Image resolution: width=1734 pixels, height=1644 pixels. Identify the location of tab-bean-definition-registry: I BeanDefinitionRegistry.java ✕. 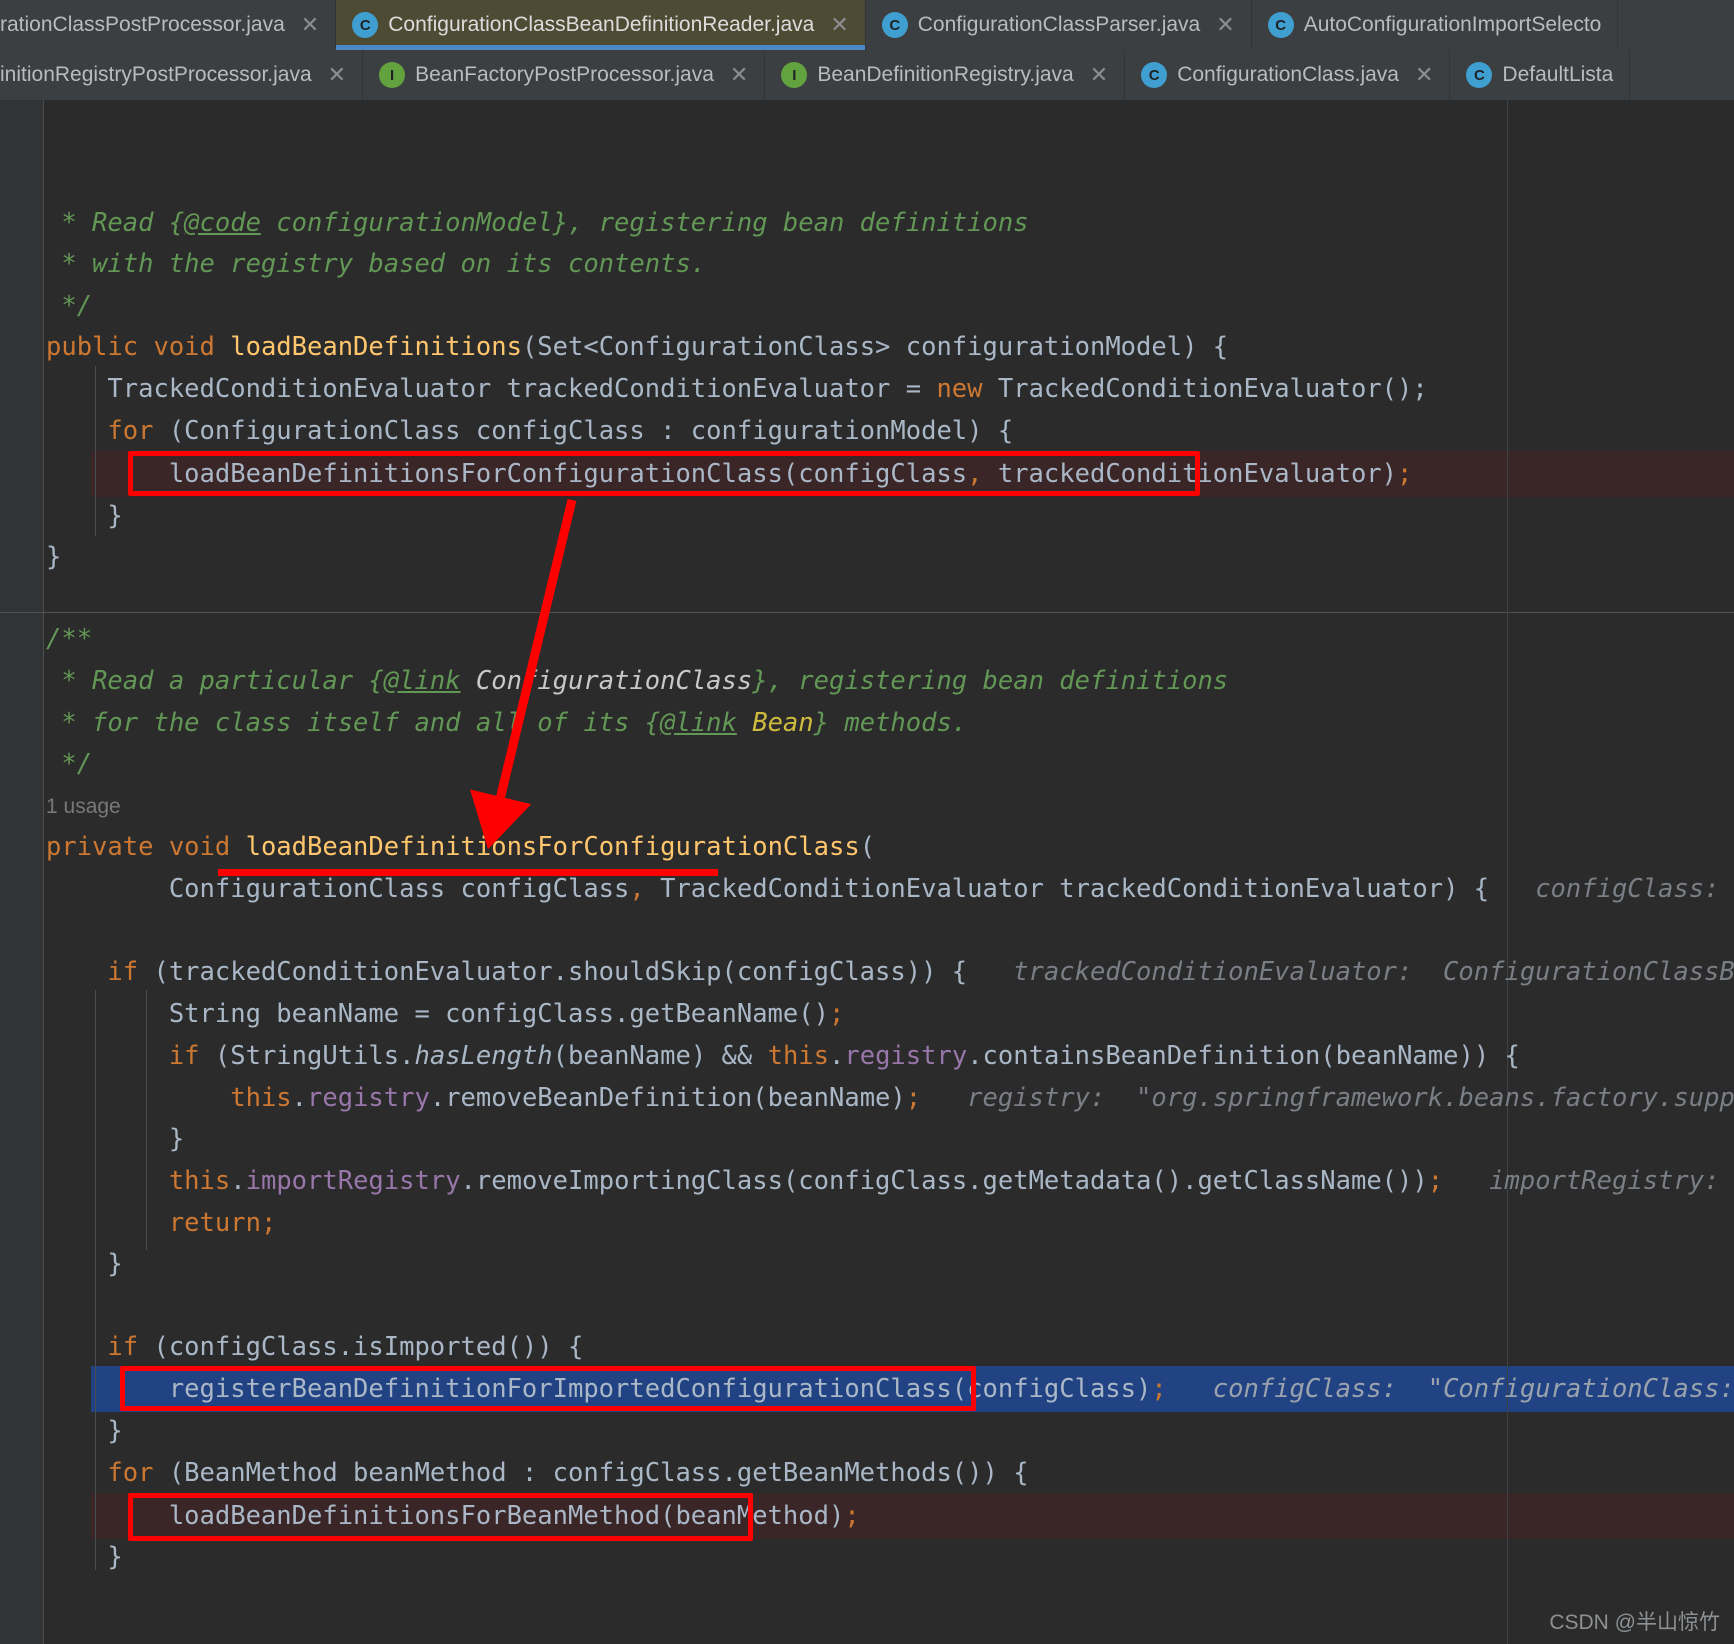
(945, 75).